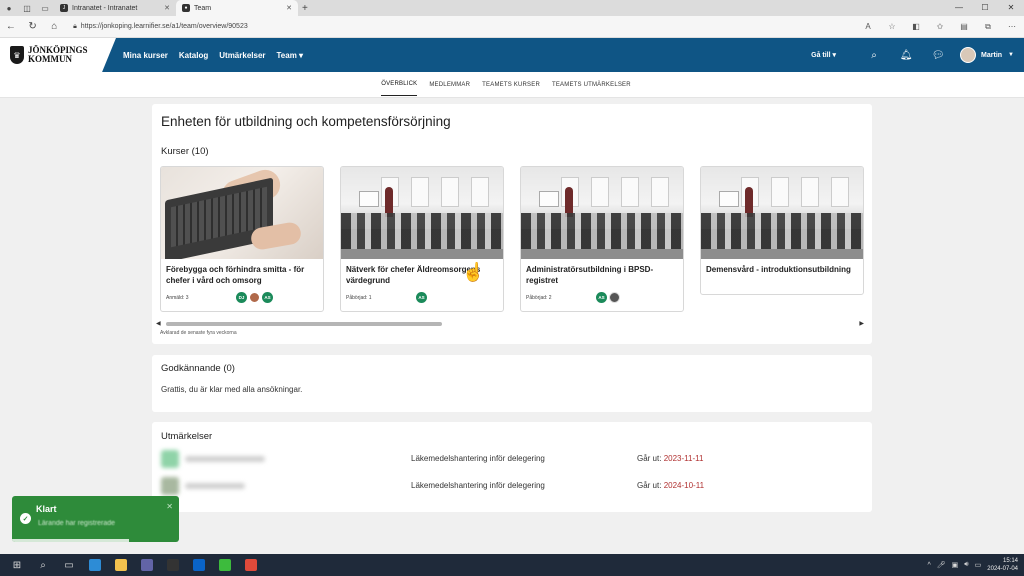  Describe the element at coordinates (17, 565) in the screenshot. I see `windows-start-icon: ⊞` at that location.